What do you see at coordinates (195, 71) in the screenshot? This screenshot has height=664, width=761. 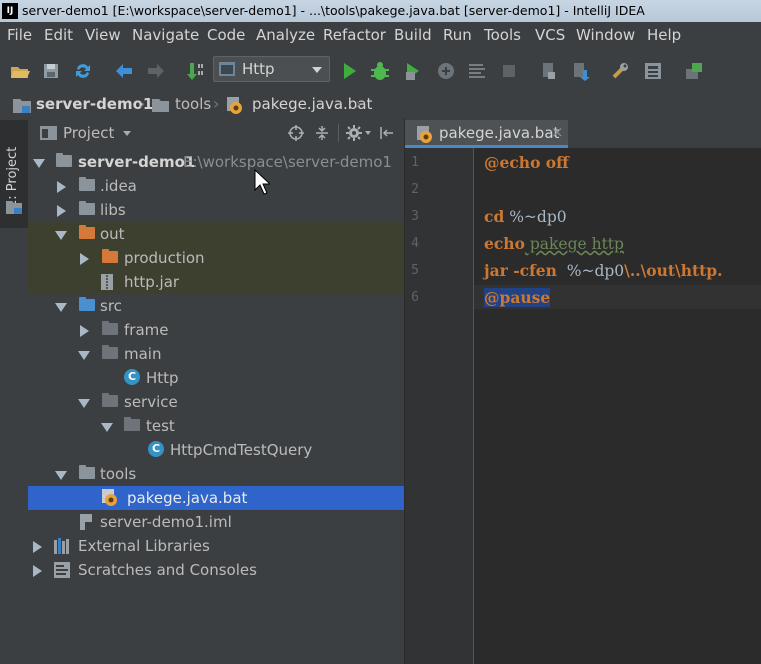 I see `build-project-icon` at bounding box center [195, 71].